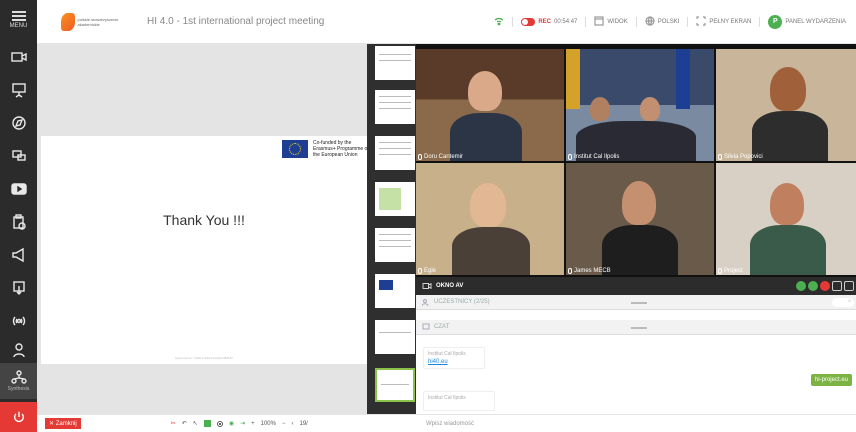 The width and height of the screenshot is (856, 432). What do you see at coordinates (253, 424) in the screenshot?
I see `zoom-in-icon: +` at bounding box center [253, 424].